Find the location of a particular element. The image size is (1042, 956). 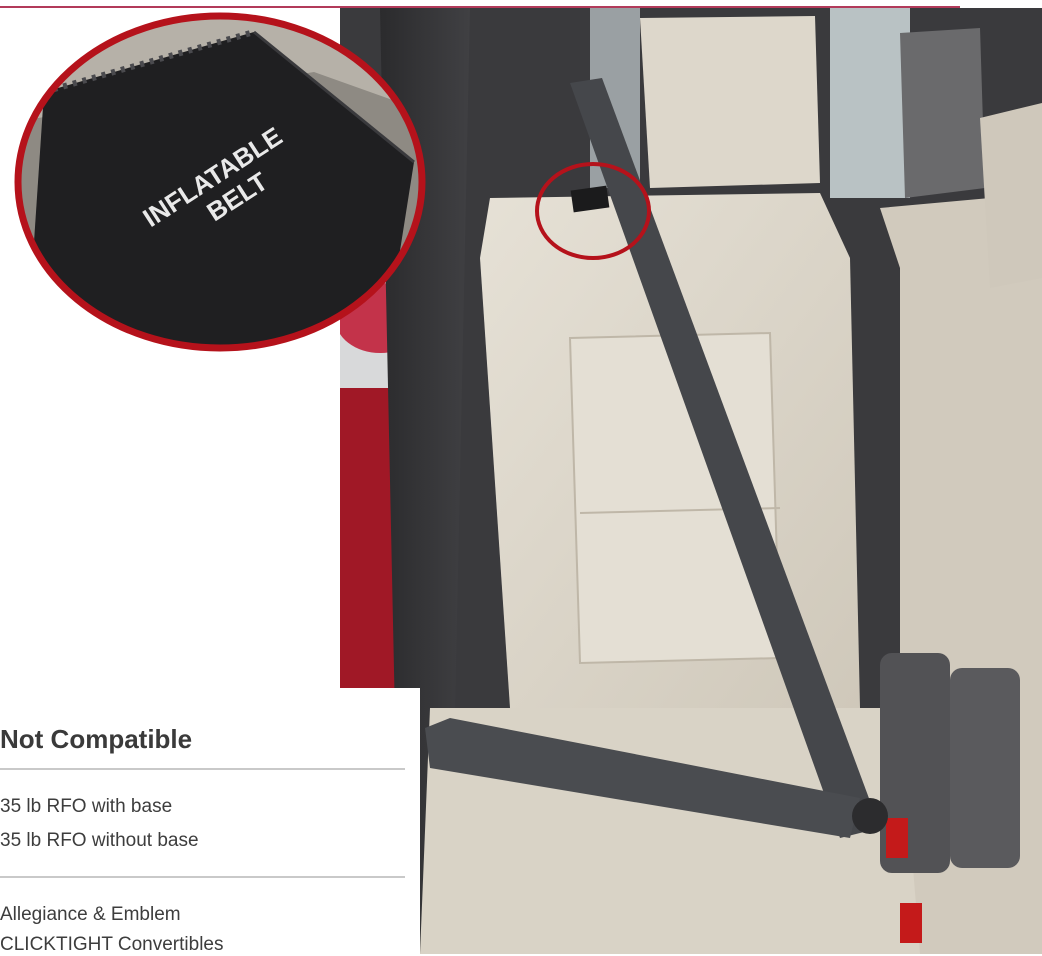

list-item: Allegiance & Emblem is located at coordinates (90, 914).